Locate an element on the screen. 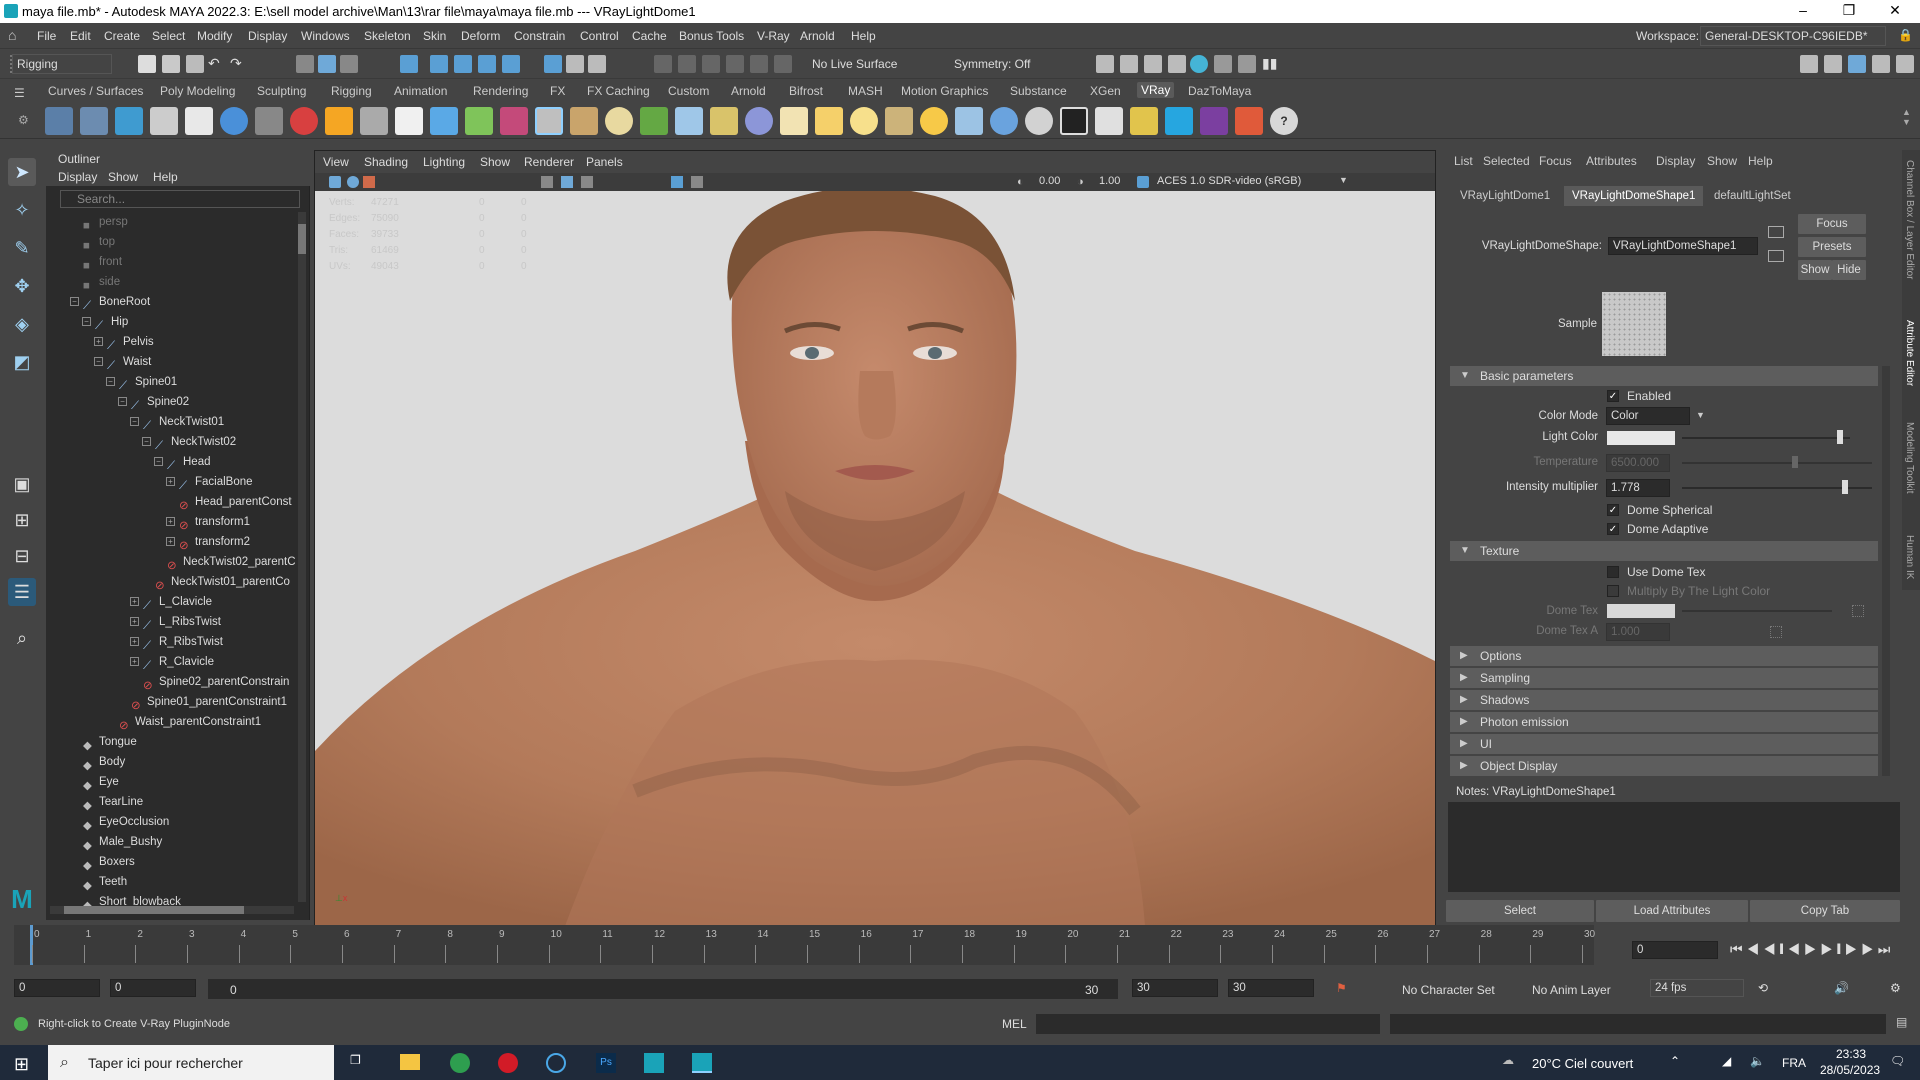 This screenshot has height=1080, width=1920. vray-clipper-icon is located at coordinates (199, 121).